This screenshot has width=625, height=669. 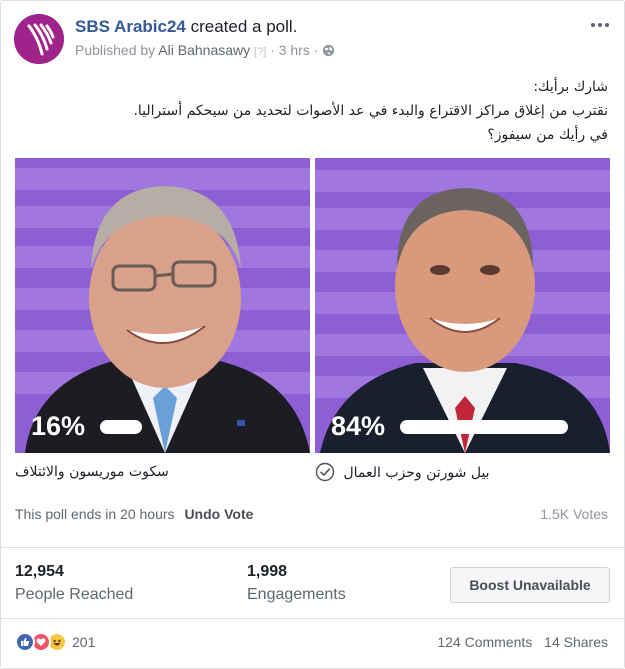 I want to click on reaction-count: 201, so click(x=84, y=642).